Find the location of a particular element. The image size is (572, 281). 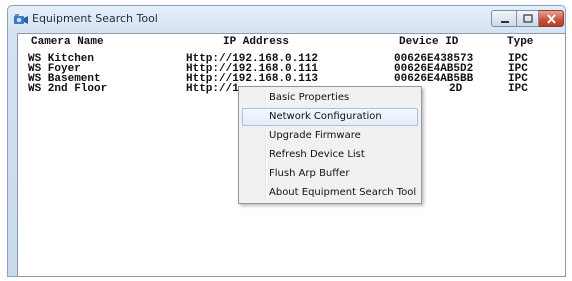

device-id-cell: 2D is located at coordinates (456, 89).